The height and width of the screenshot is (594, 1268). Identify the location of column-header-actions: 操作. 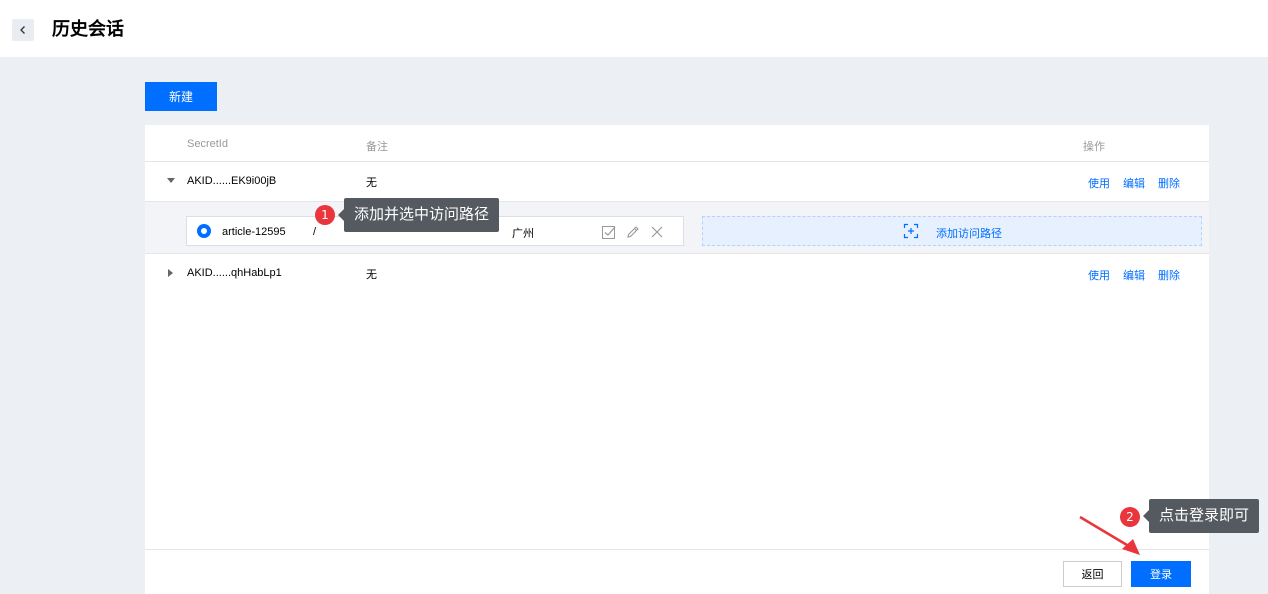
(1094, 146).